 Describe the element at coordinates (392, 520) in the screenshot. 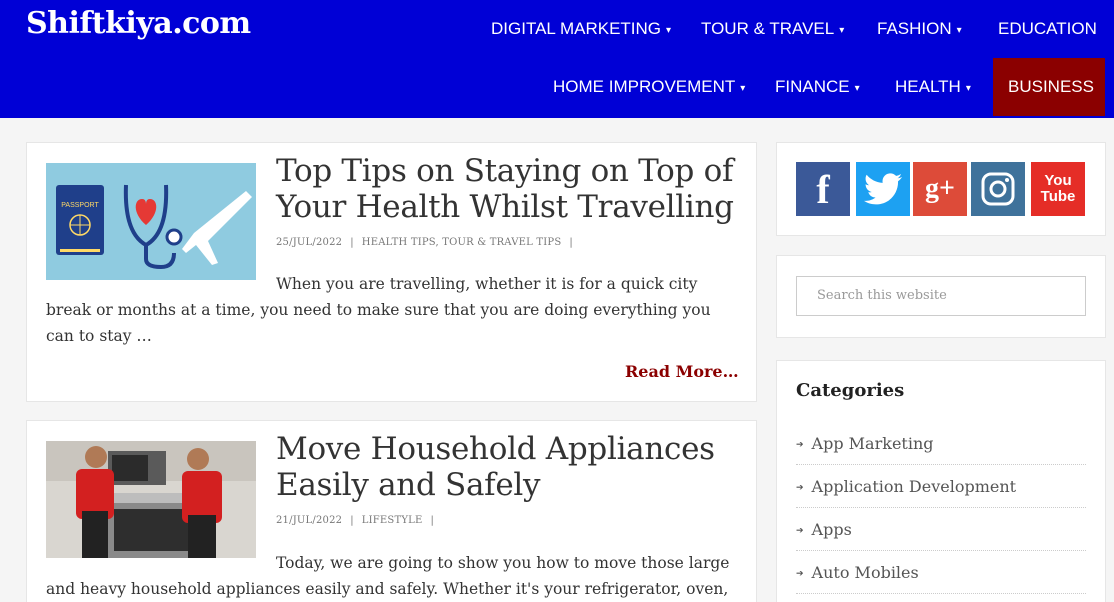

I see `post-categories: LIFESTYLE` at that location.